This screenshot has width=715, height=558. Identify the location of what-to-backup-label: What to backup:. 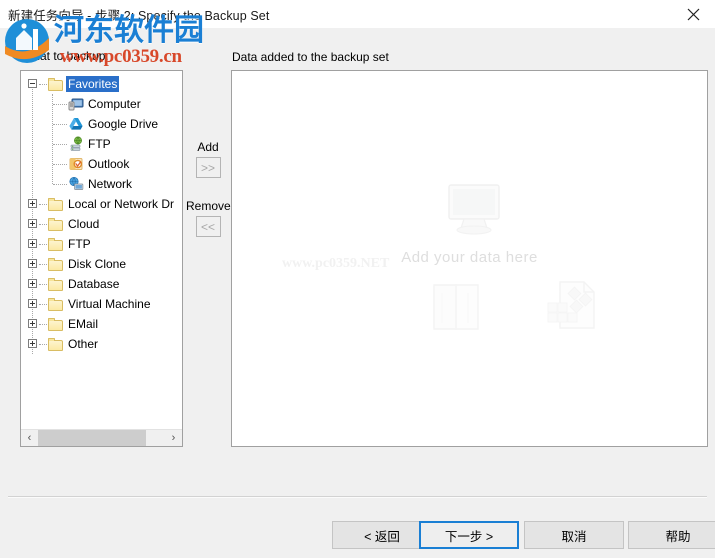
(65, 56).